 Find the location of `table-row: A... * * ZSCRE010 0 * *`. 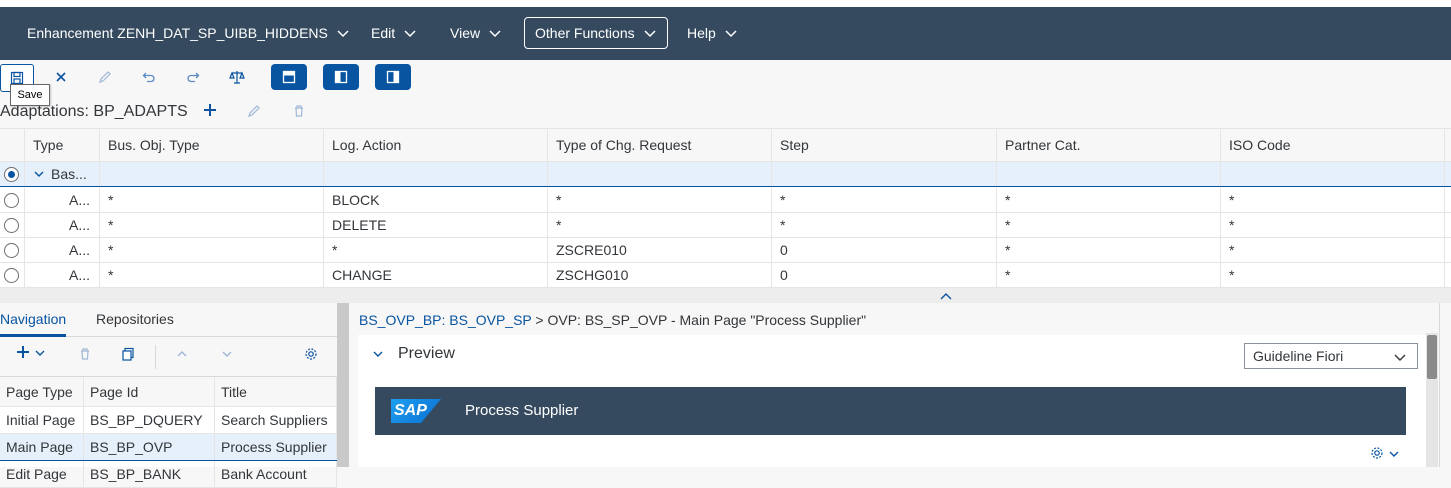

table-row: A... * * ZSCRE010 0 * * is located at coordinates (725, 250).